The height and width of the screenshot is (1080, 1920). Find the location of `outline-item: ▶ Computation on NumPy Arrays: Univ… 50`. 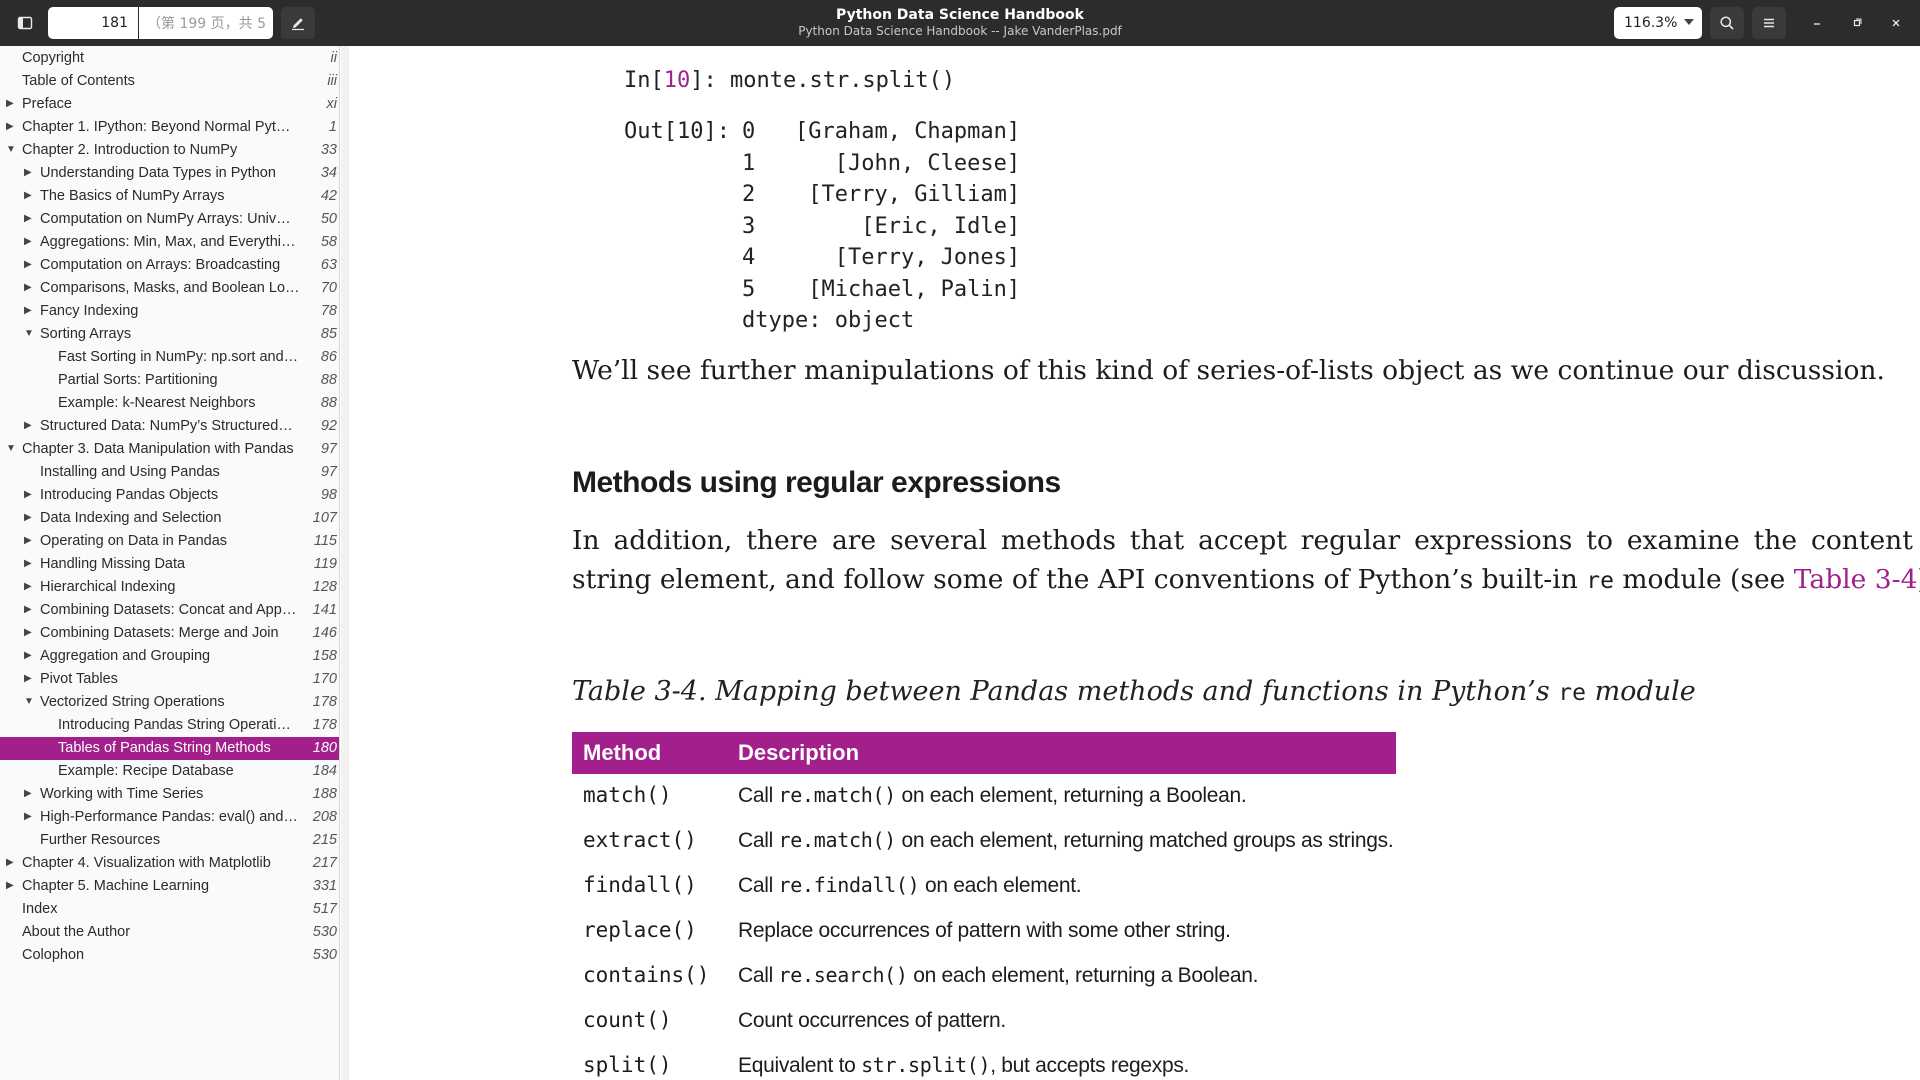

outline-item: ▶ Computation on NumPy Arrays: Univ… 50 is located at coordinates (169, 219).